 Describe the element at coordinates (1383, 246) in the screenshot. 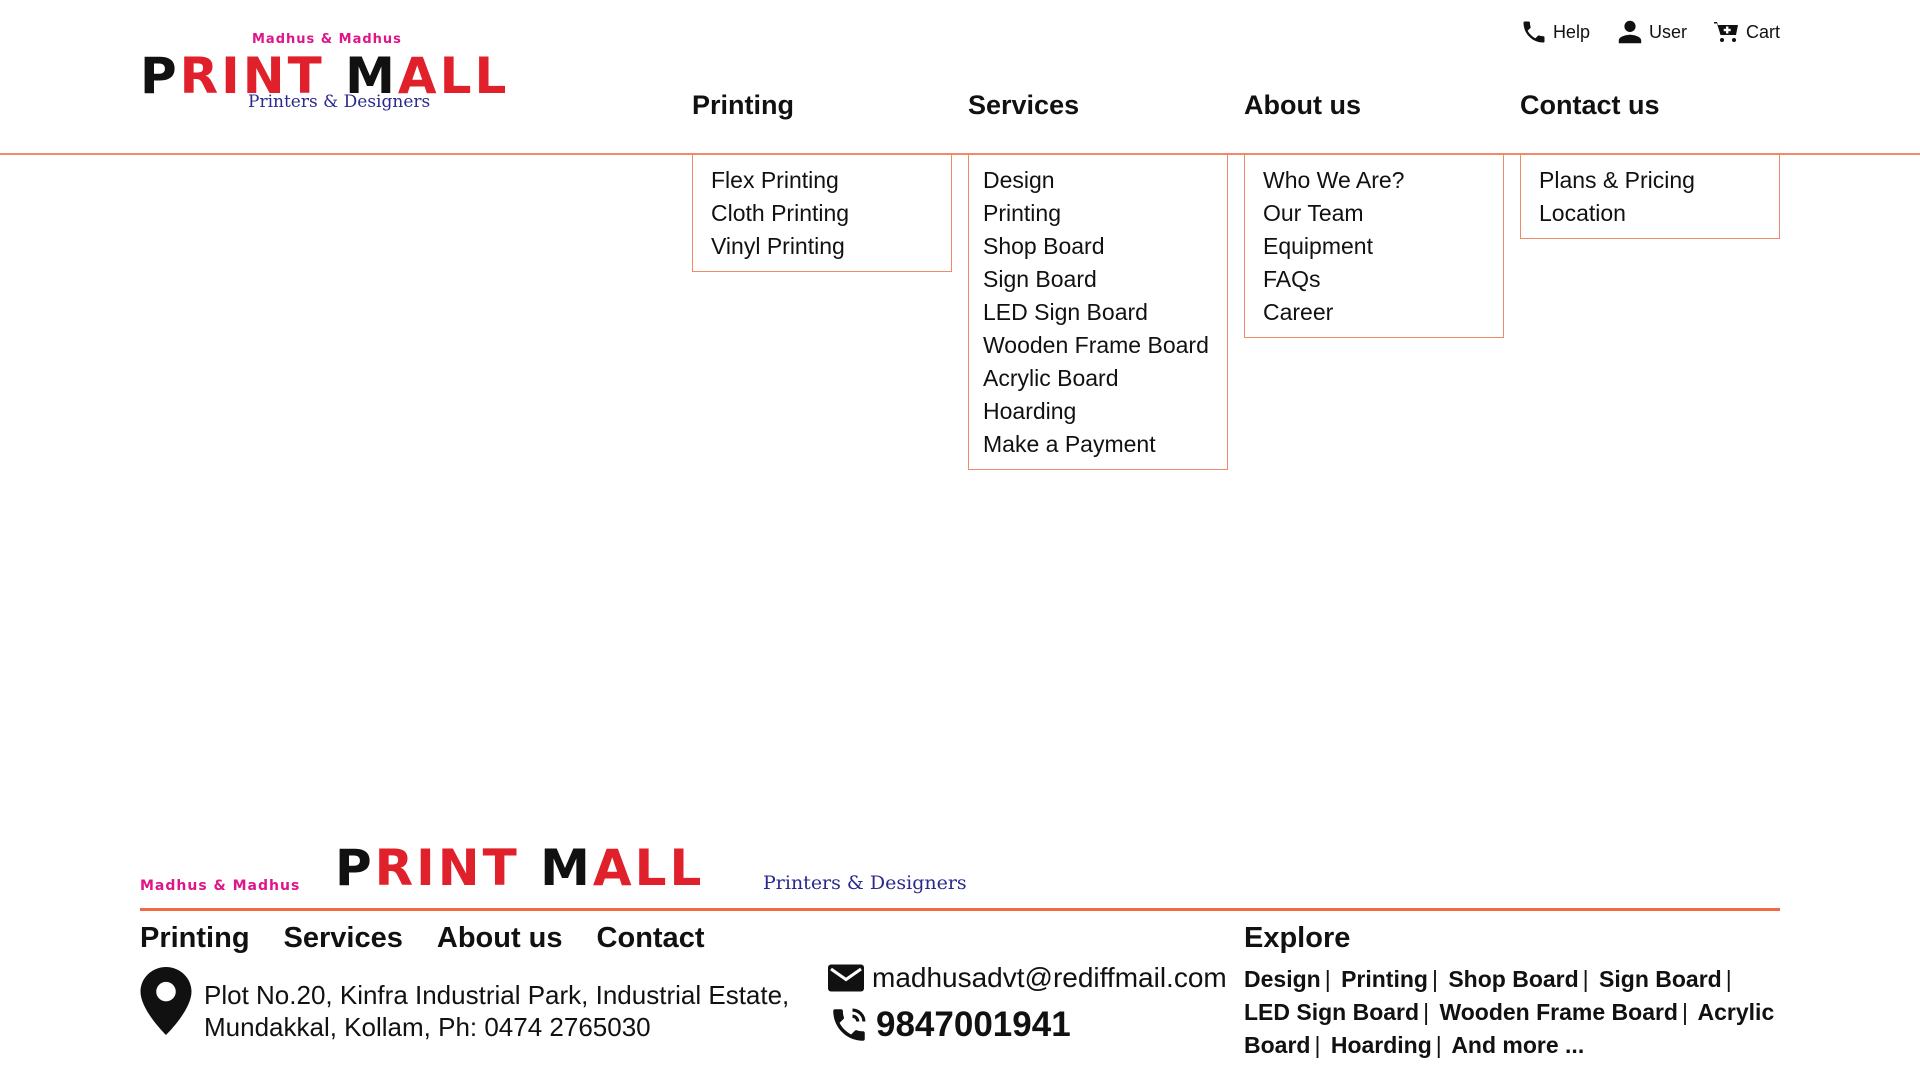

I see `dropdown-item: Equipment` at that location.